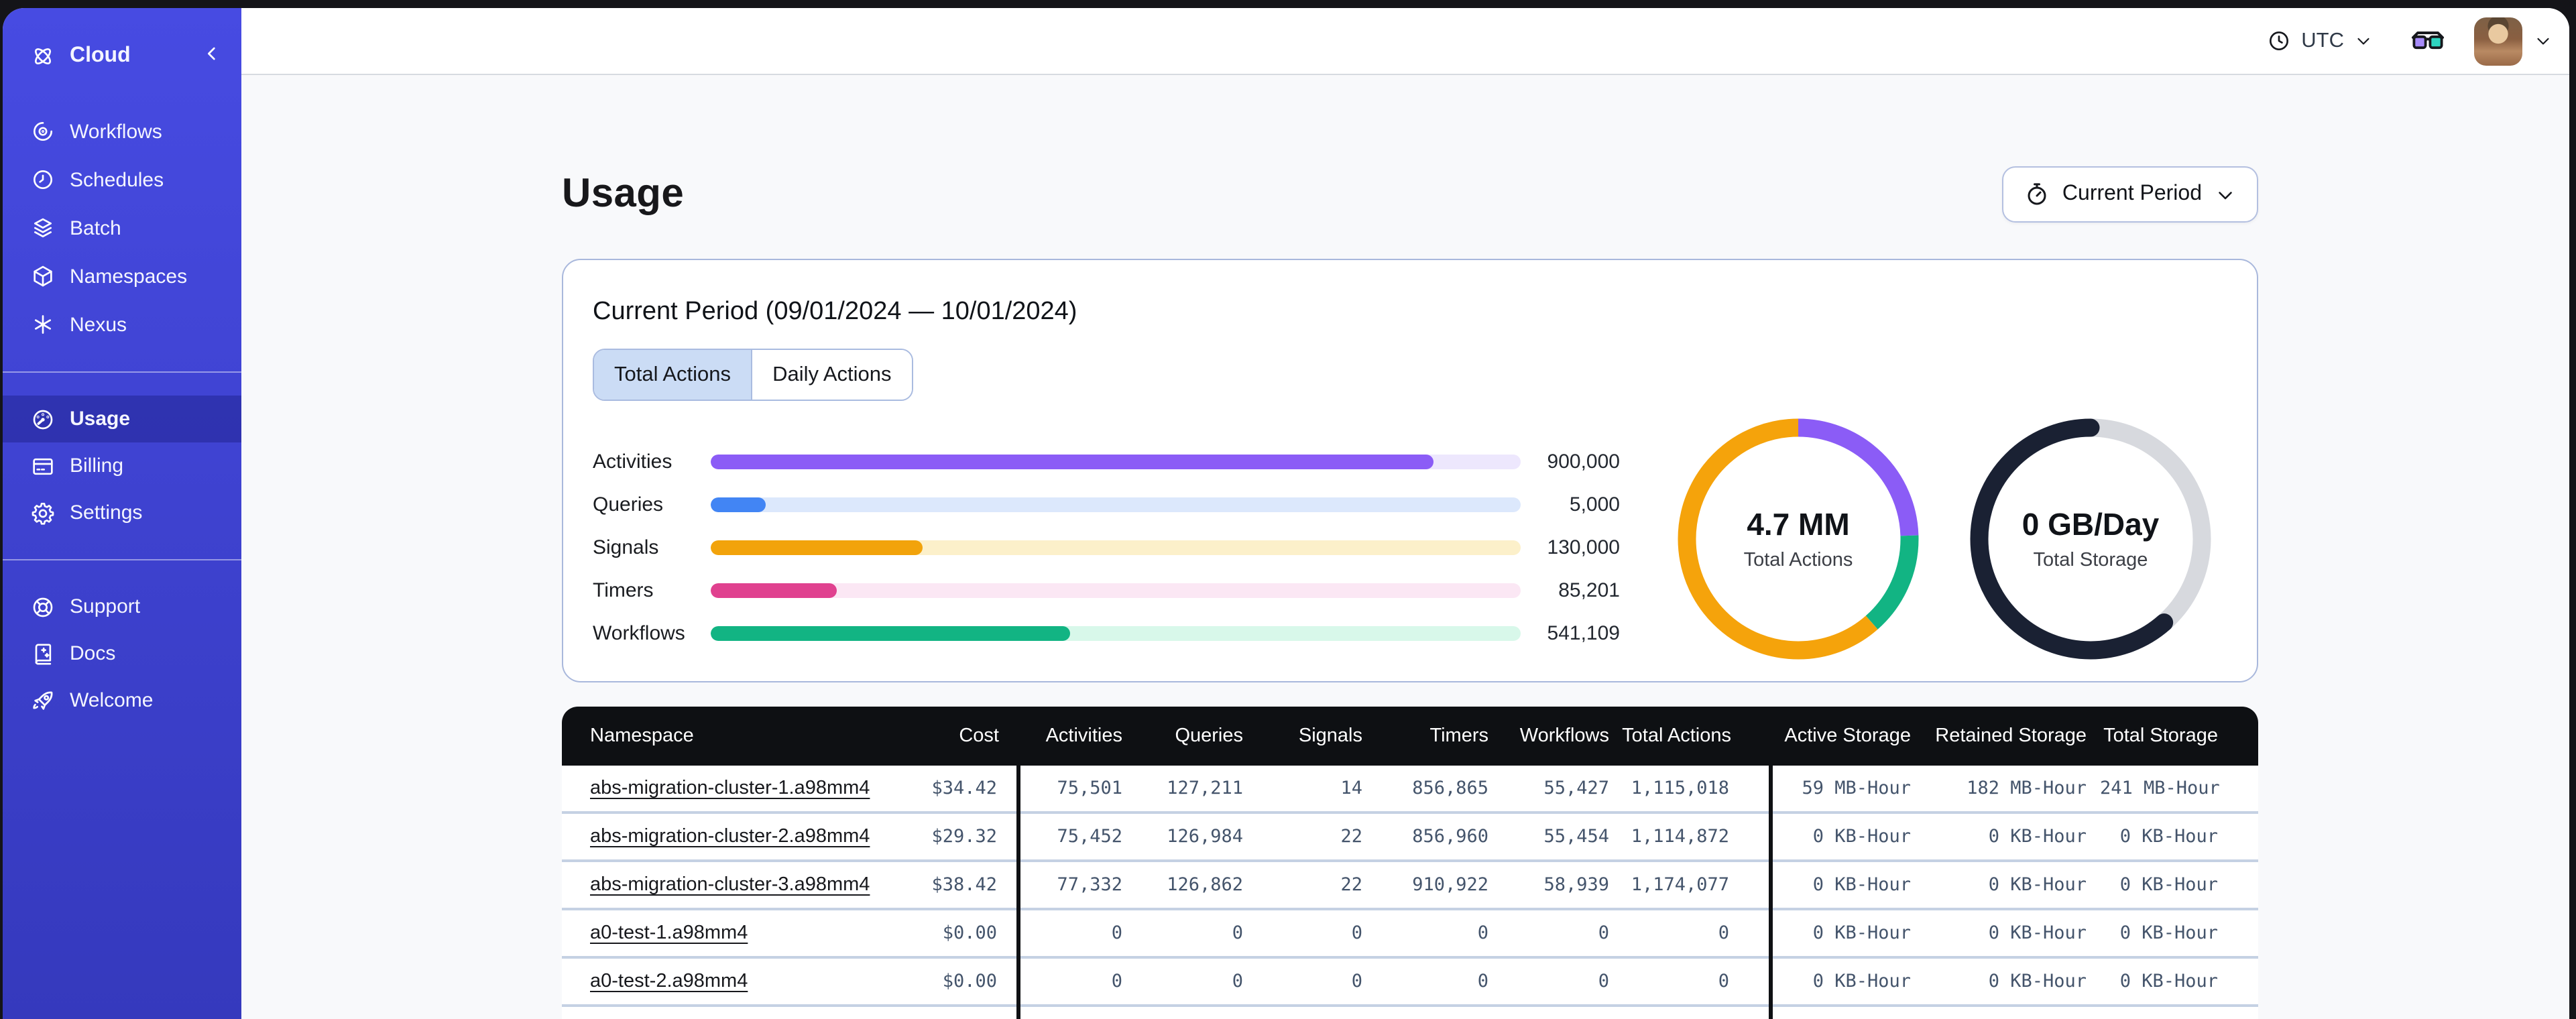 This screenshot has width=2576, height=1019. Describe the element at coordinates (2037, 194) in the screenshot. I see `stopwatch-icon` at that location.